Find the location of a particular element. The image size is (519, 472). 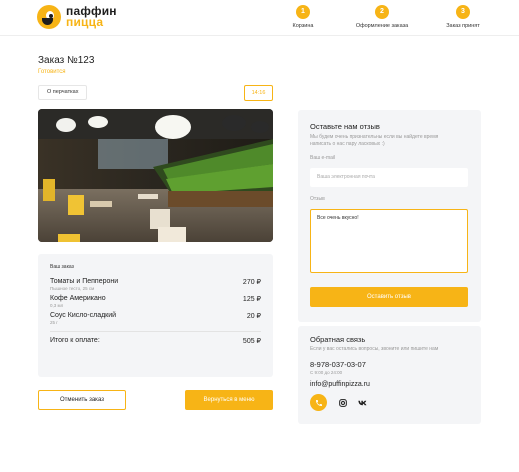

review-title: Оставьте нам отзыв is located at coordinates (345, 126).